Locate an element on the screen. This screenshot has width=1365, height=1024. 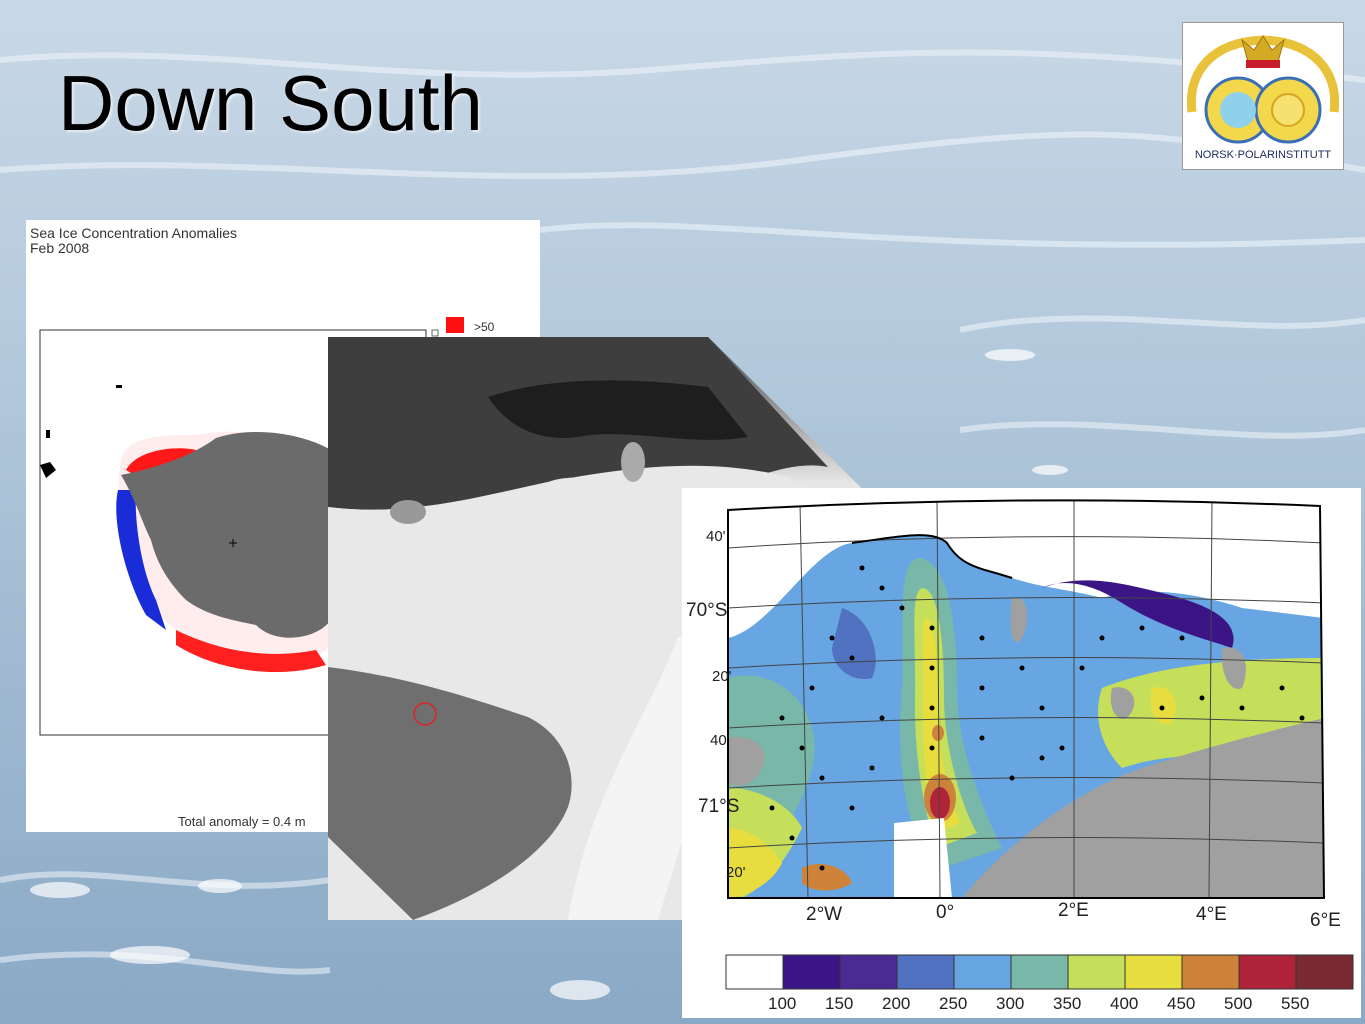
colorbar-label-350: 350 is located at coordinates (1067, 1003).